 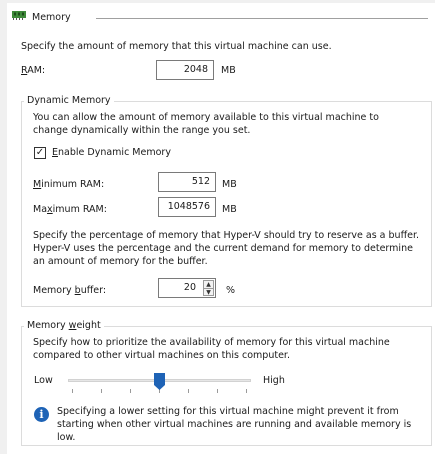 What do you see at coordinates (69, 100) in the screenshot?
I see `dynamic-memory-title: Dynamic Memory` at bounding box center [69, 100].